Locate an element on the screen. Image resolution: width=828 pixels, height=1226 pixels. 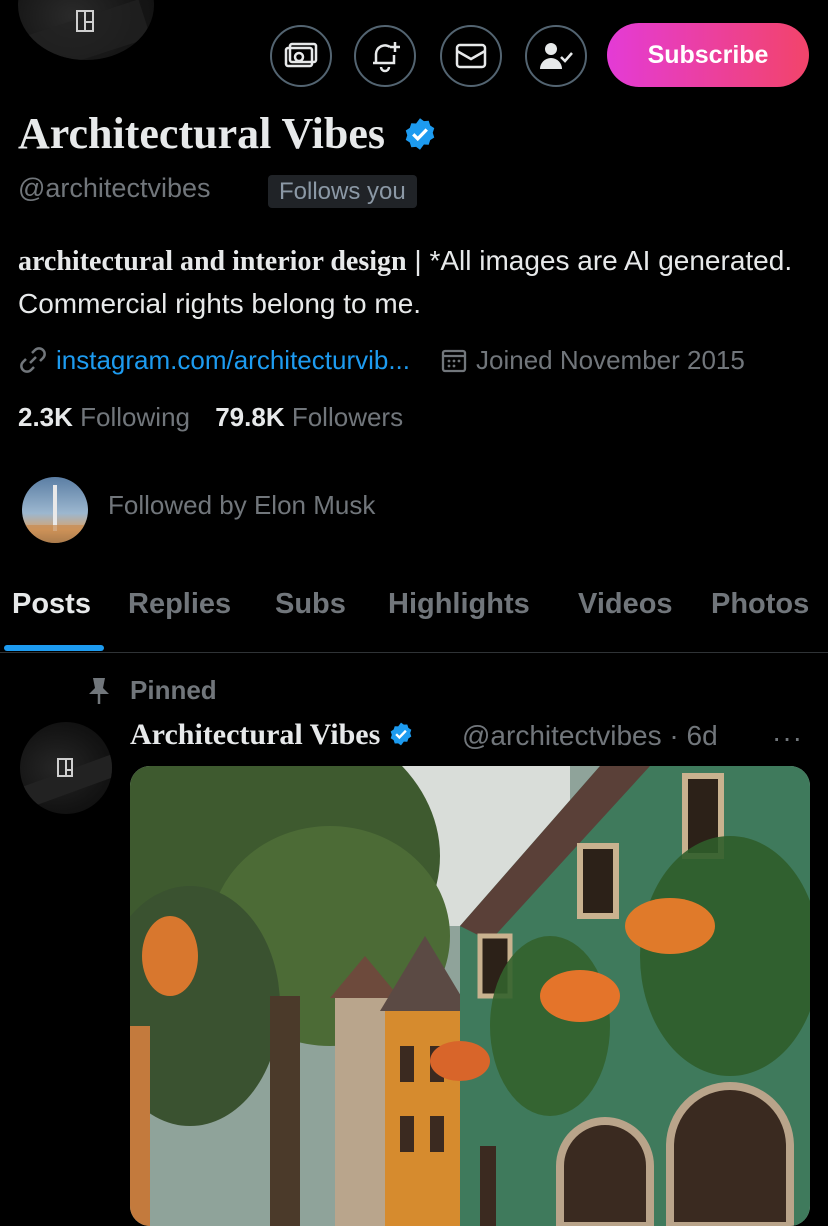
notifications-button is located at coordinates (385, 56).